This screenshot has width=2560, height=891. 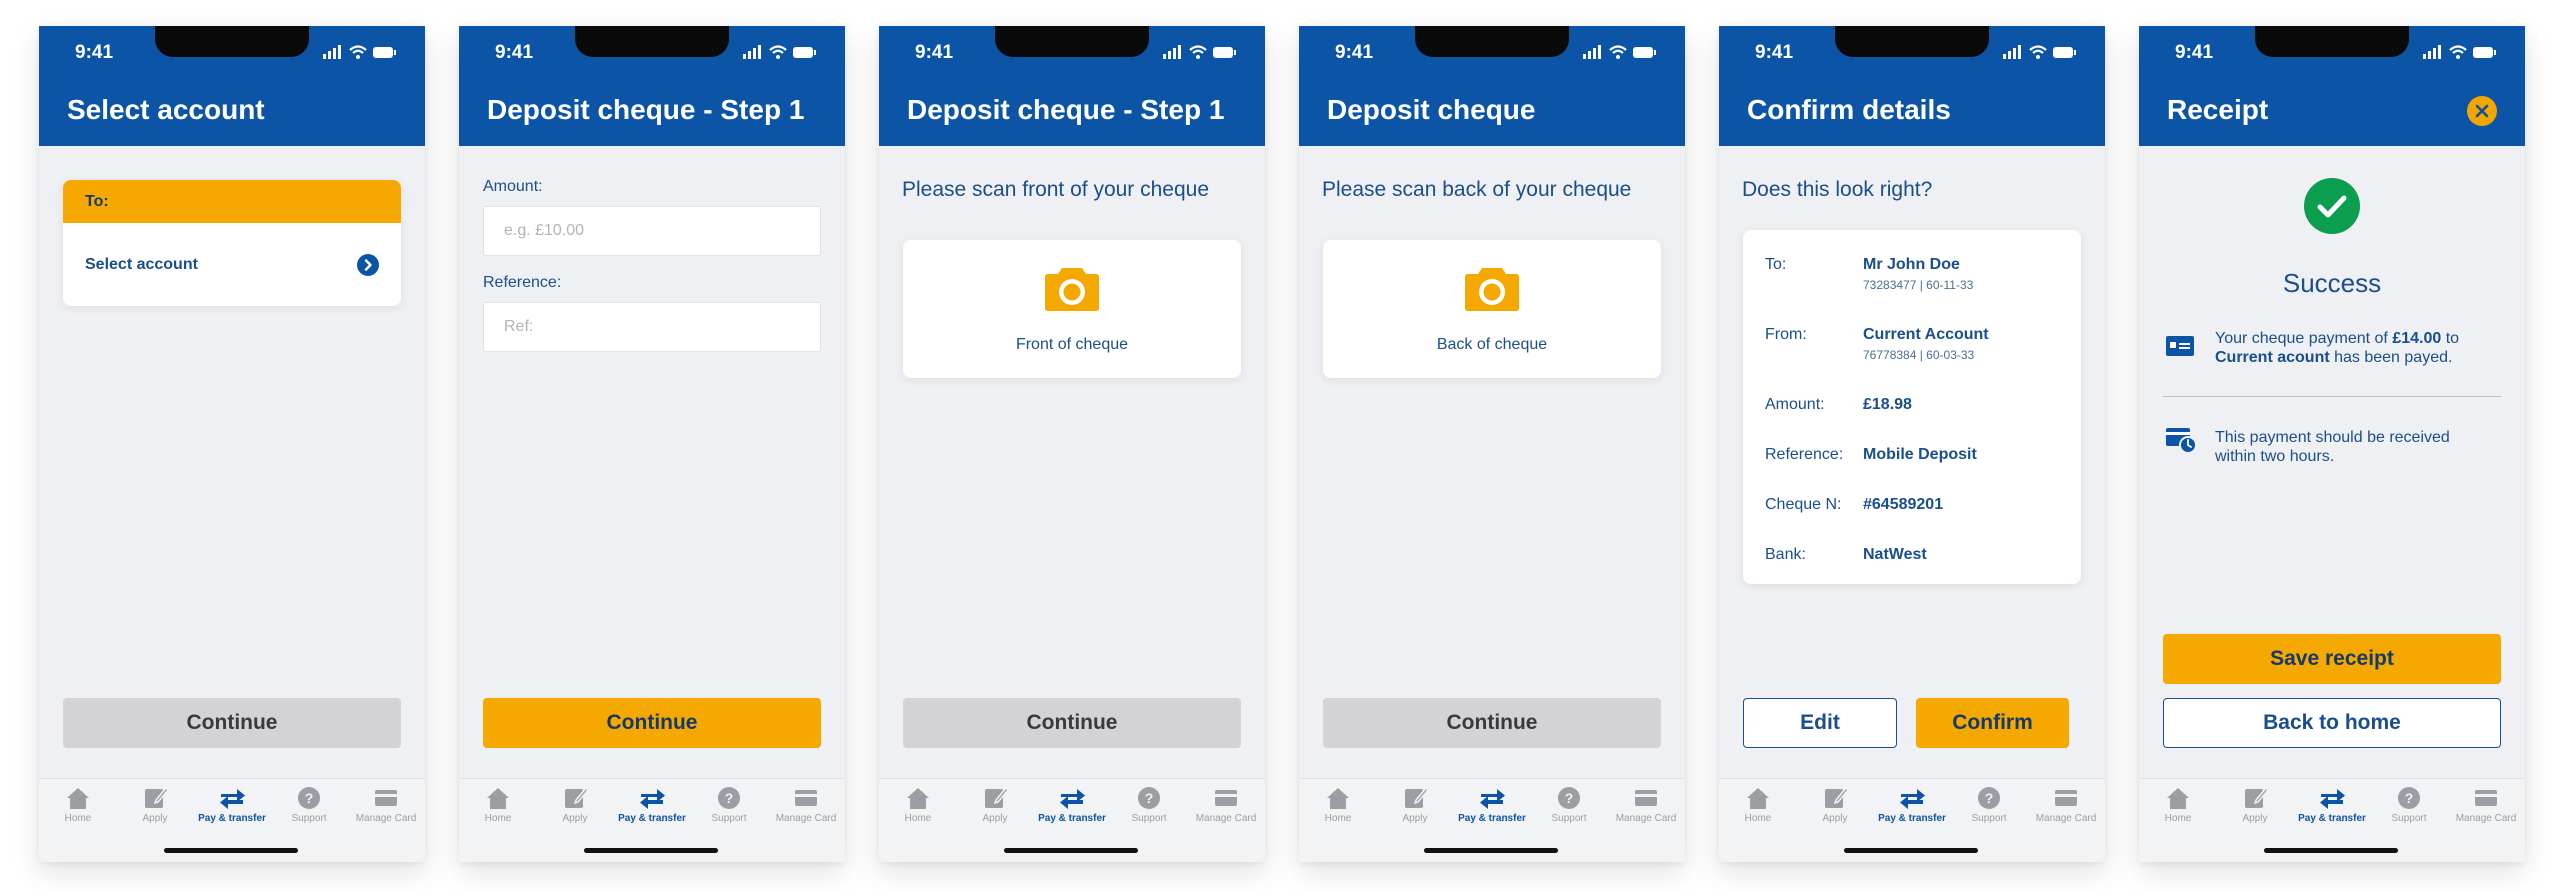 I want to click on confirm-question: Does this look right?, so click(x=1837, y=189).